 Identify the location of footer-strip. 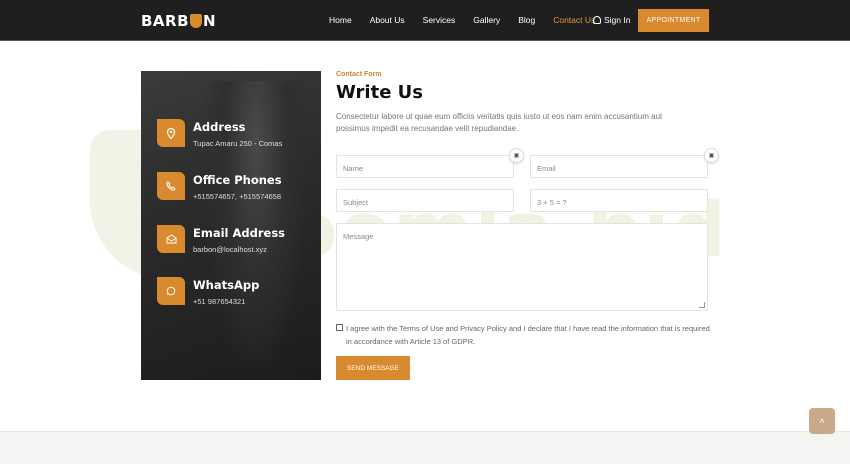
(425, 447).